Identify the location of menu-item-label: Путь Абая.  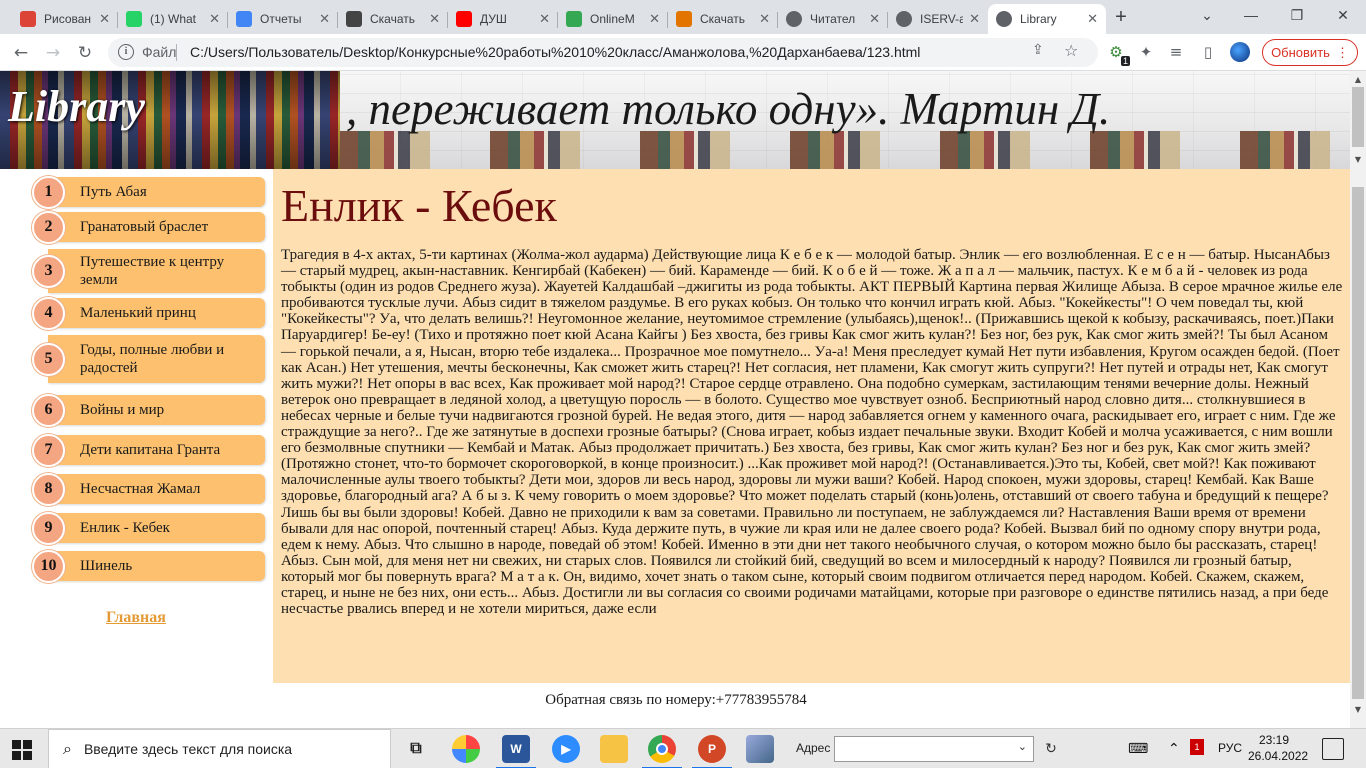
(156, 192).